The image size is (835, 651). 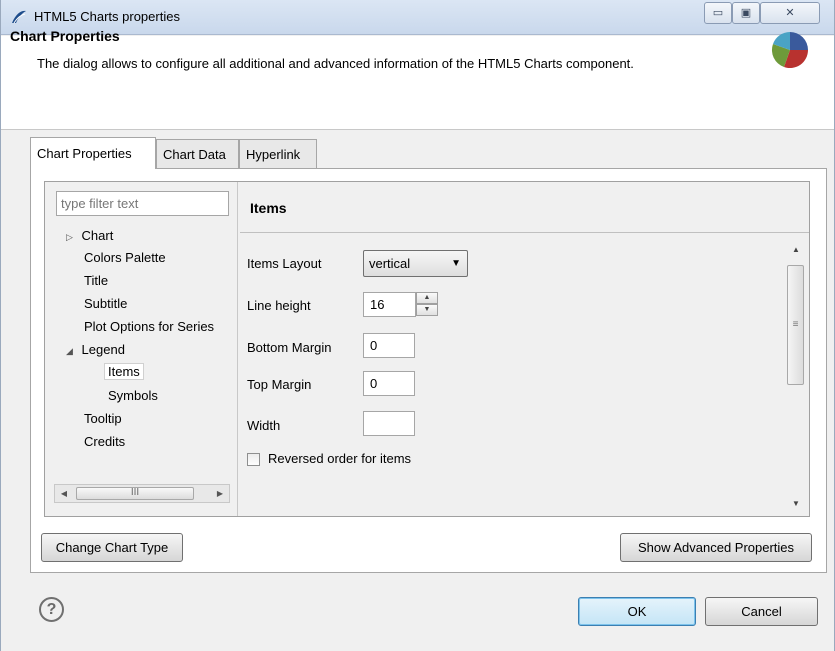 What do you see at coordinates (253, 459) in the screenshot?
I see `reversed-order-checkbox` at bounding box center [253, 459].